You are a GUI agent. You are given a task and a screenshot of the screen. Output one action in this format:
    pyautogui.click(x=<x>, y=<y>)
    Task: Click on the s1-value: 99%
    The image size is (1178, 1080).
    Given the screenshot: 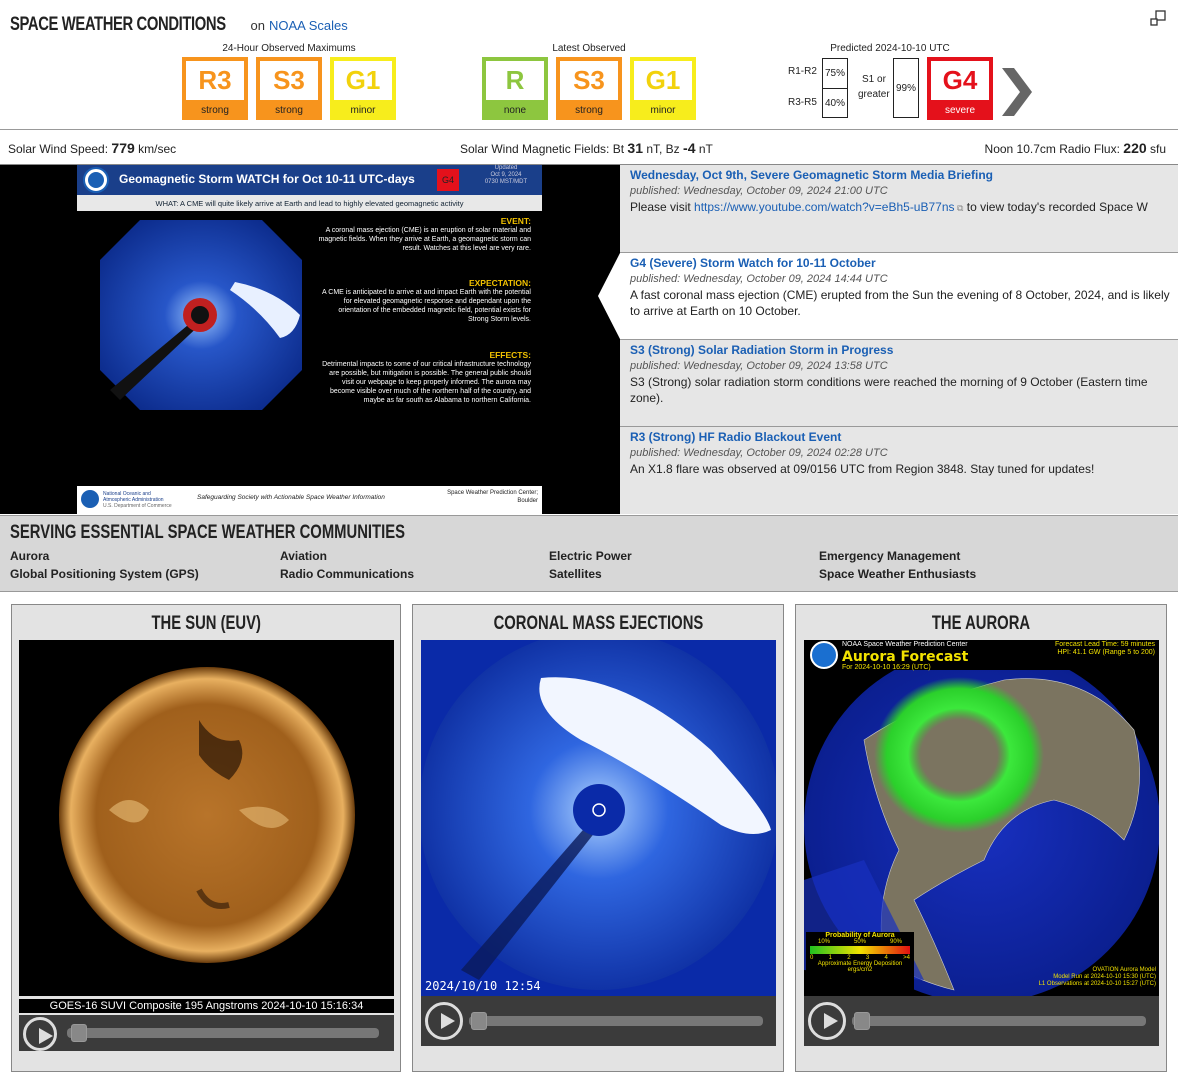 What is the action you would take?
    pyautogui.click(x=906, y=88)
    